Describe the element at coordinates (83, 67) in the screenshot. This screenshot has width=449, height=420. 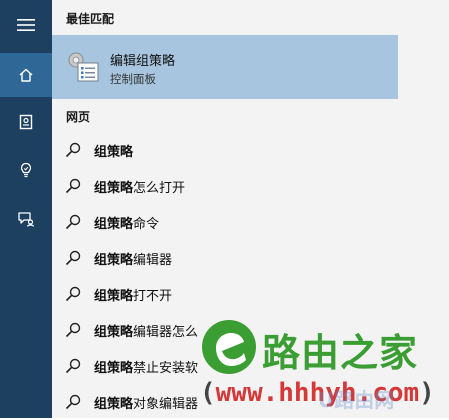
I see `group-policy-editor-icon` at that location.